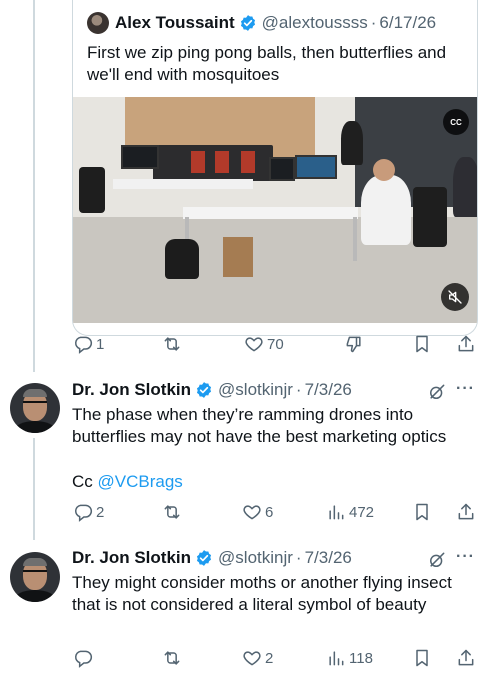  I want to click on downvote-icon, so click(353, 344).